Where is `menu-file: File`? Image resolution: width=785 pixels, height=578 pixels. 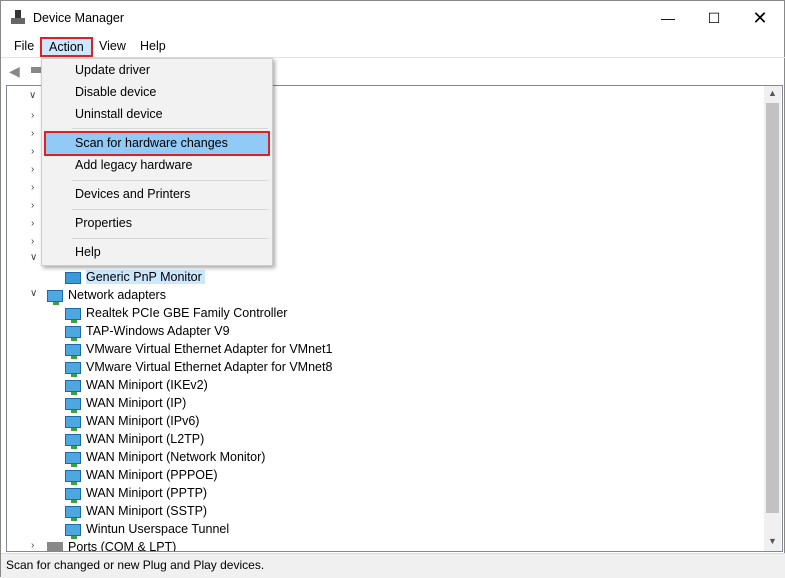 menu-file: File is located at coordinates (24, 47).